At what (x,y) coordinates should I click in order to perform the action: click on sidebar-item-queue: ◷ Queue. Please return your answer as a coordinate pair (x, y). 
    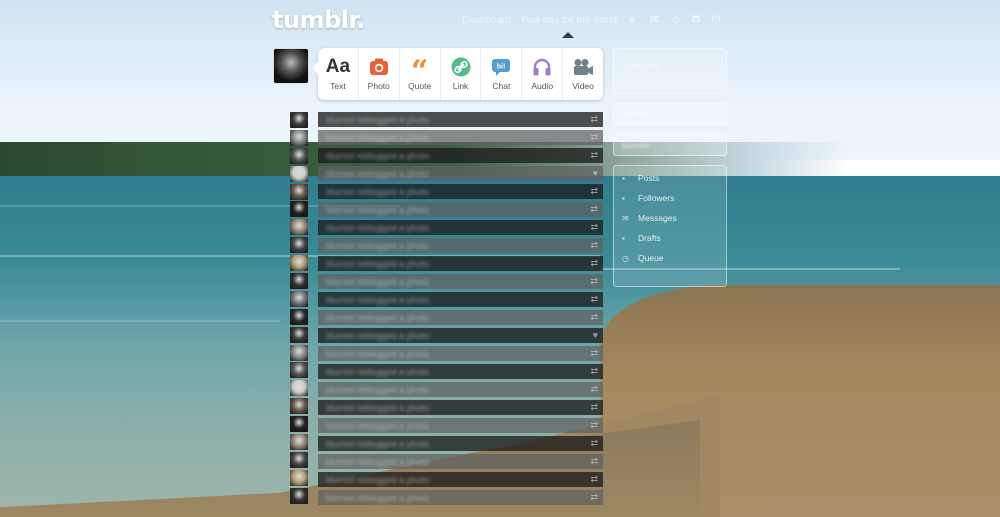
    Looking at the image, I should click on (670, 258).